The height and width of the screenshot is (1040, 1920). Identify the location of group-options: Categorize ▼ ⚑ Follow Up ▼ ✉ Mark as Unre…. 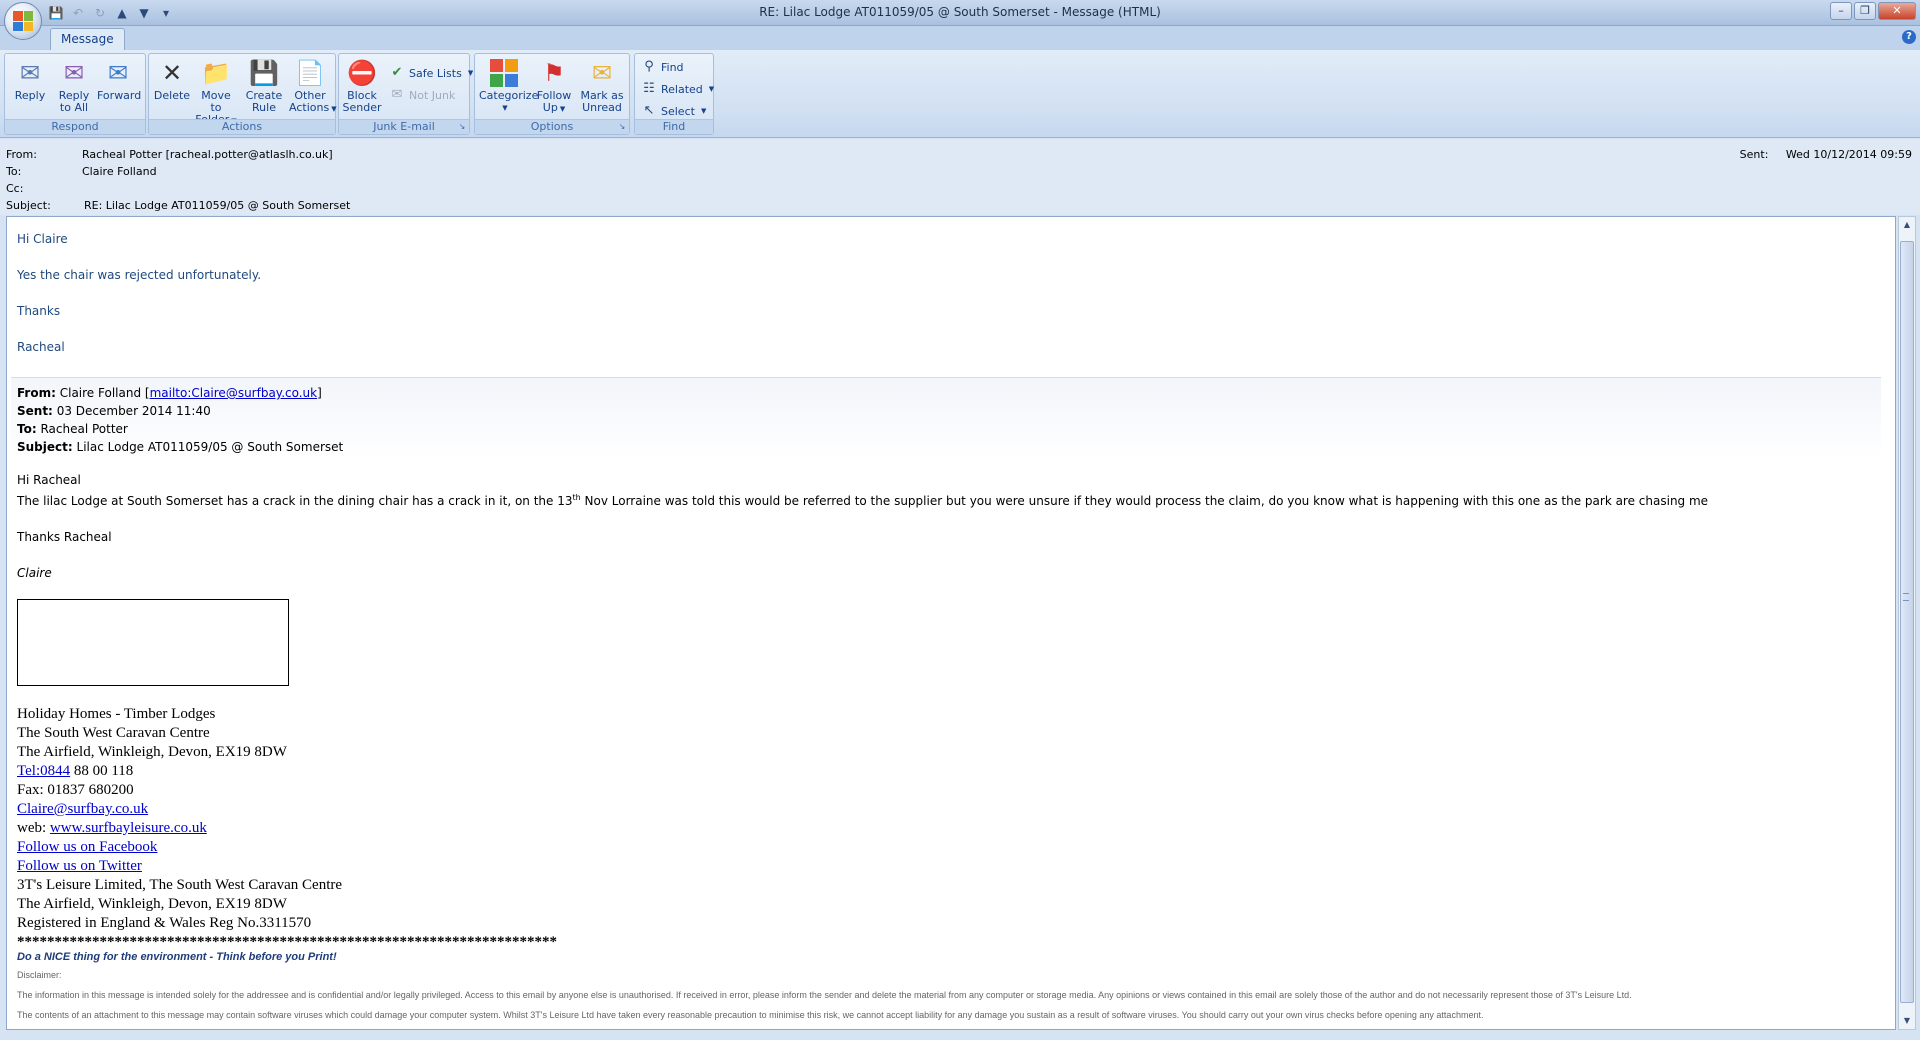
(552, 94).